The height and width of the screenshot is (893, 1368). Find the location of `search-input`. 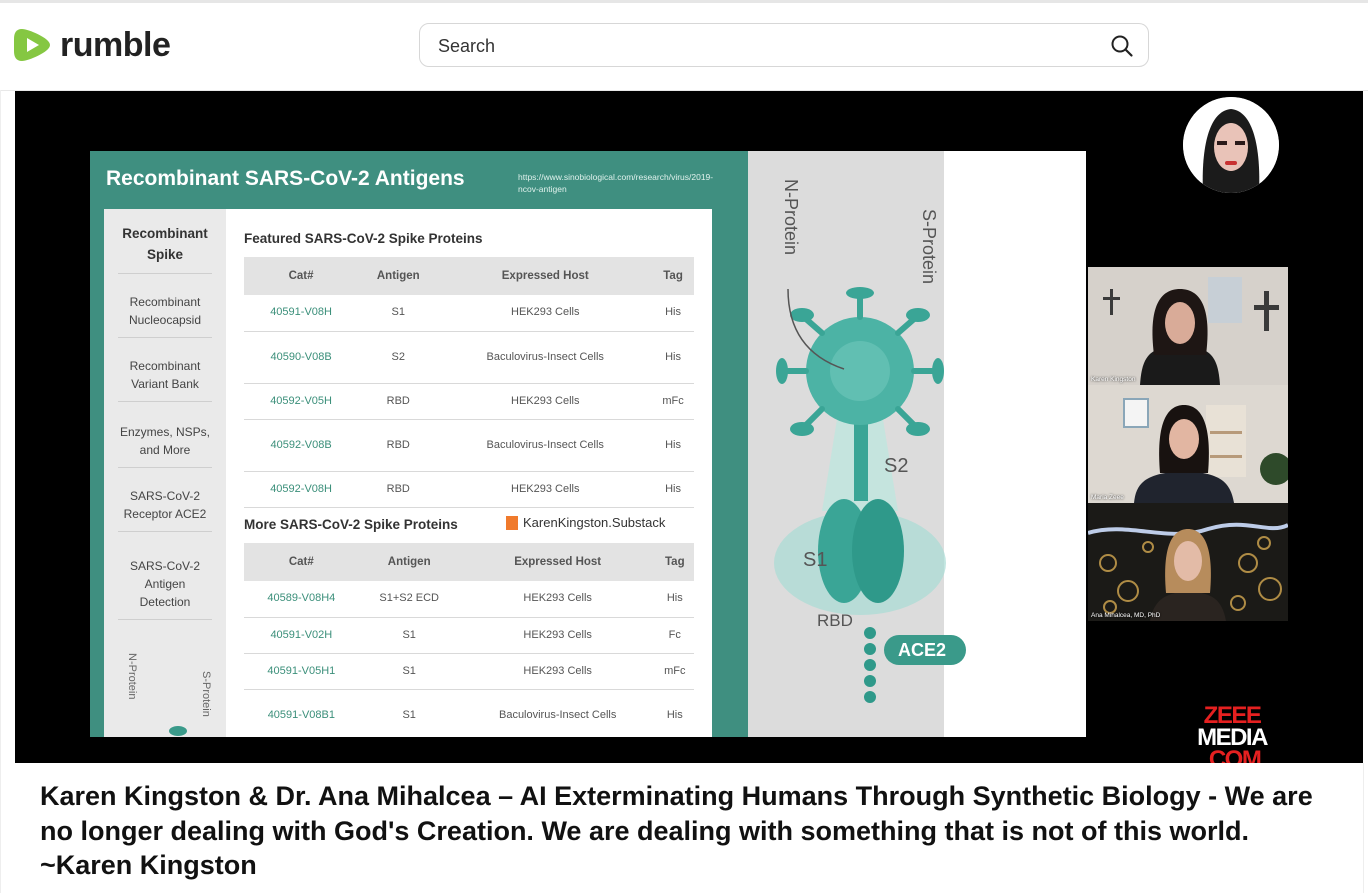

search-input is located at coordinates (768, 46).